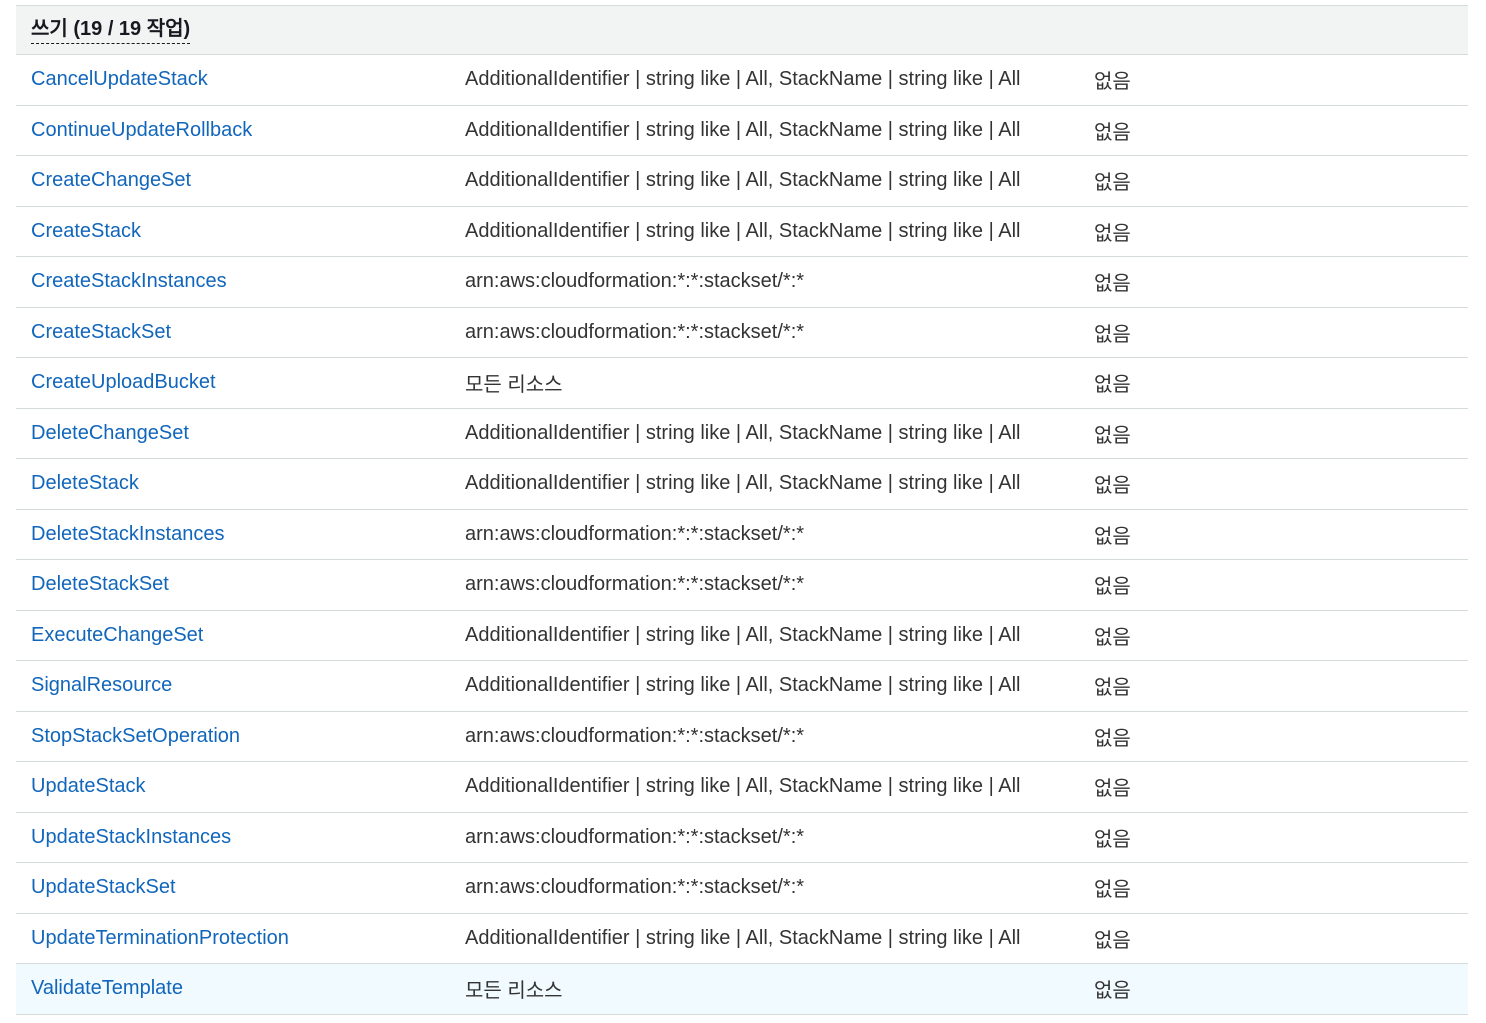 The height and width of the screenshot is (1023, 1486). Describe the element at coordinates (742, 989) in the screenshot. I see `table-row: ValidateTemplate 모든 리소스 없음` at that location.